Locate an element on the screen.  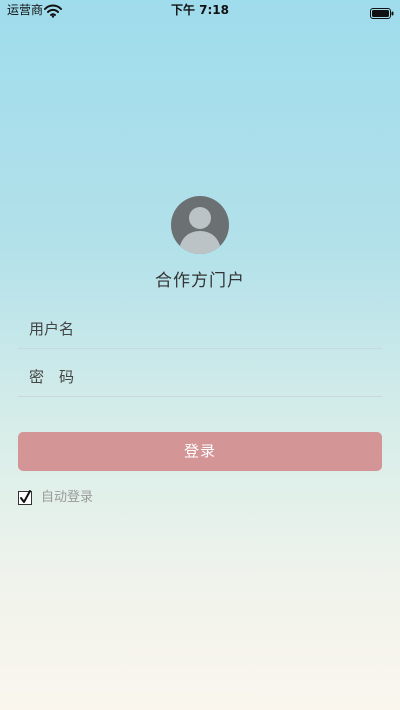
username-input is located at coordinates (235, 330).